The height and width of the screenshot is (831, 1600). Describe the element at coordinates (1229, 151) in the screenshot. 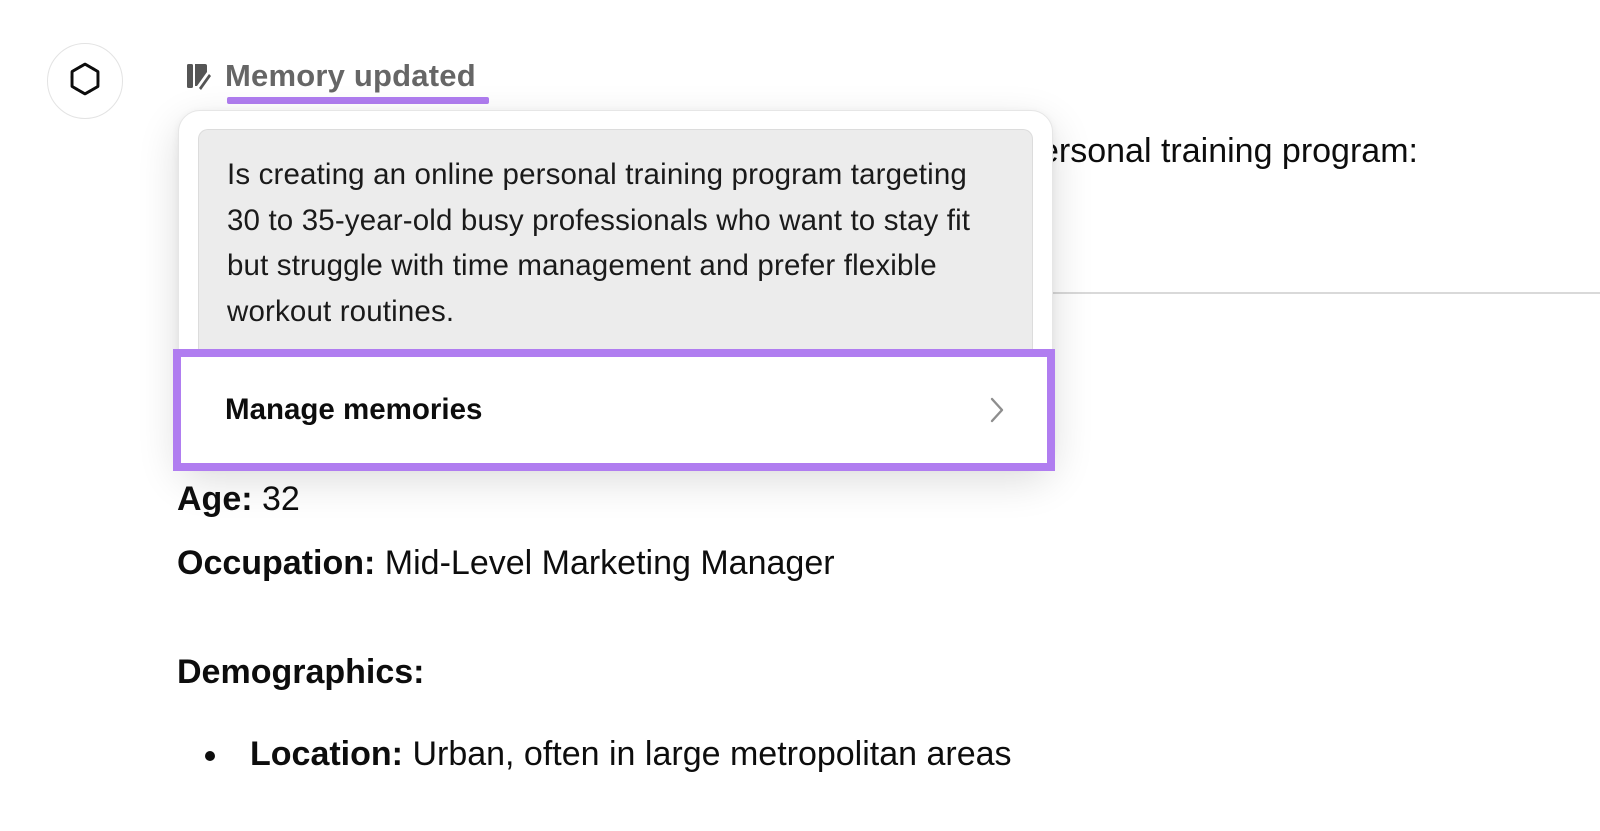

I see `message-intro-text: ersonal training program:` at that location.